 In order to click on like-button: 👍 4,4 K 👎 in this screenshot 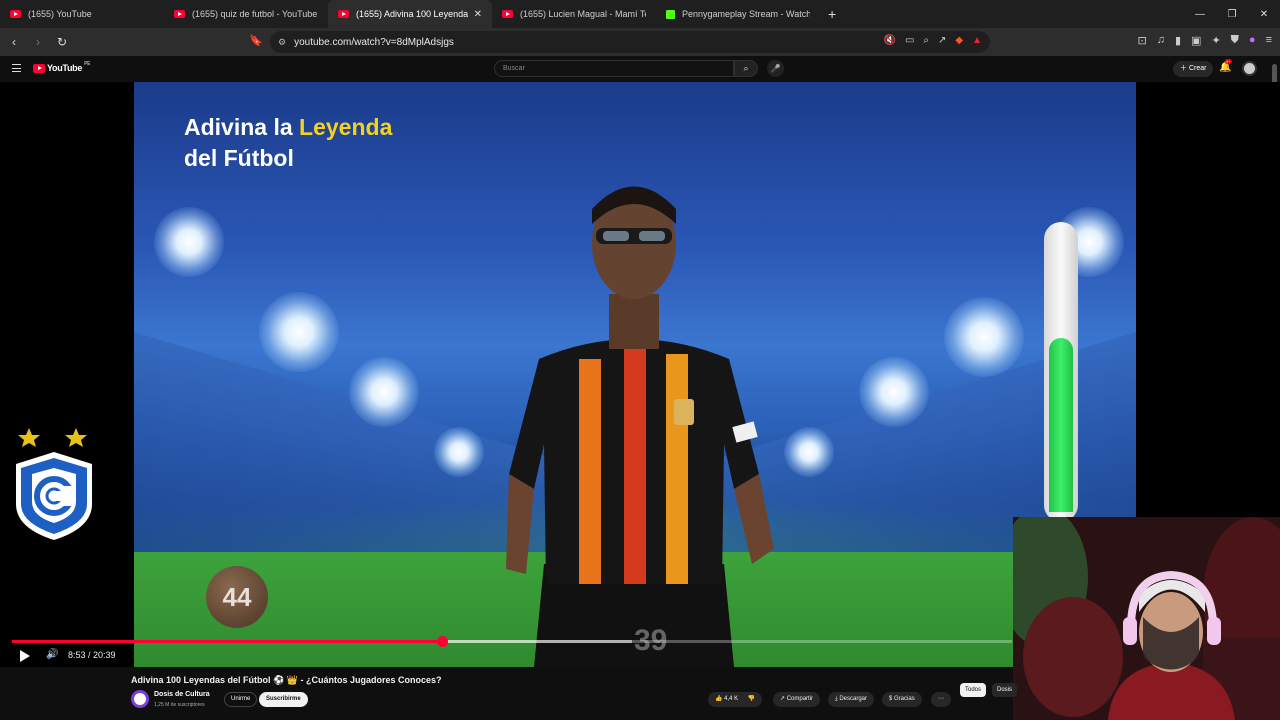, I will do `click(735, 699)`.